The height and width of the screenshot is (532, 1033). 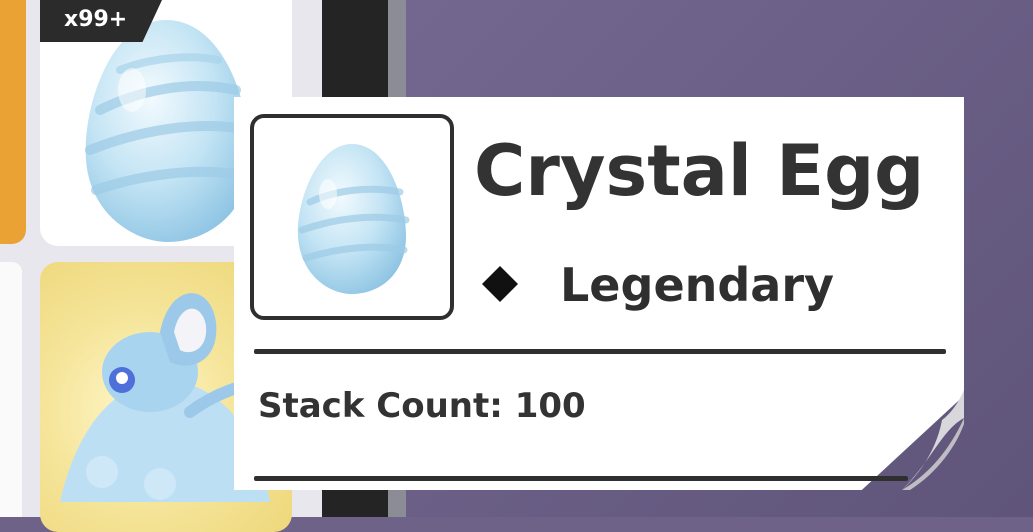 What do you see at coordinates (600, 351) in the screenshot?
I see `tooltip-divider` at bounding box center [600, 351].